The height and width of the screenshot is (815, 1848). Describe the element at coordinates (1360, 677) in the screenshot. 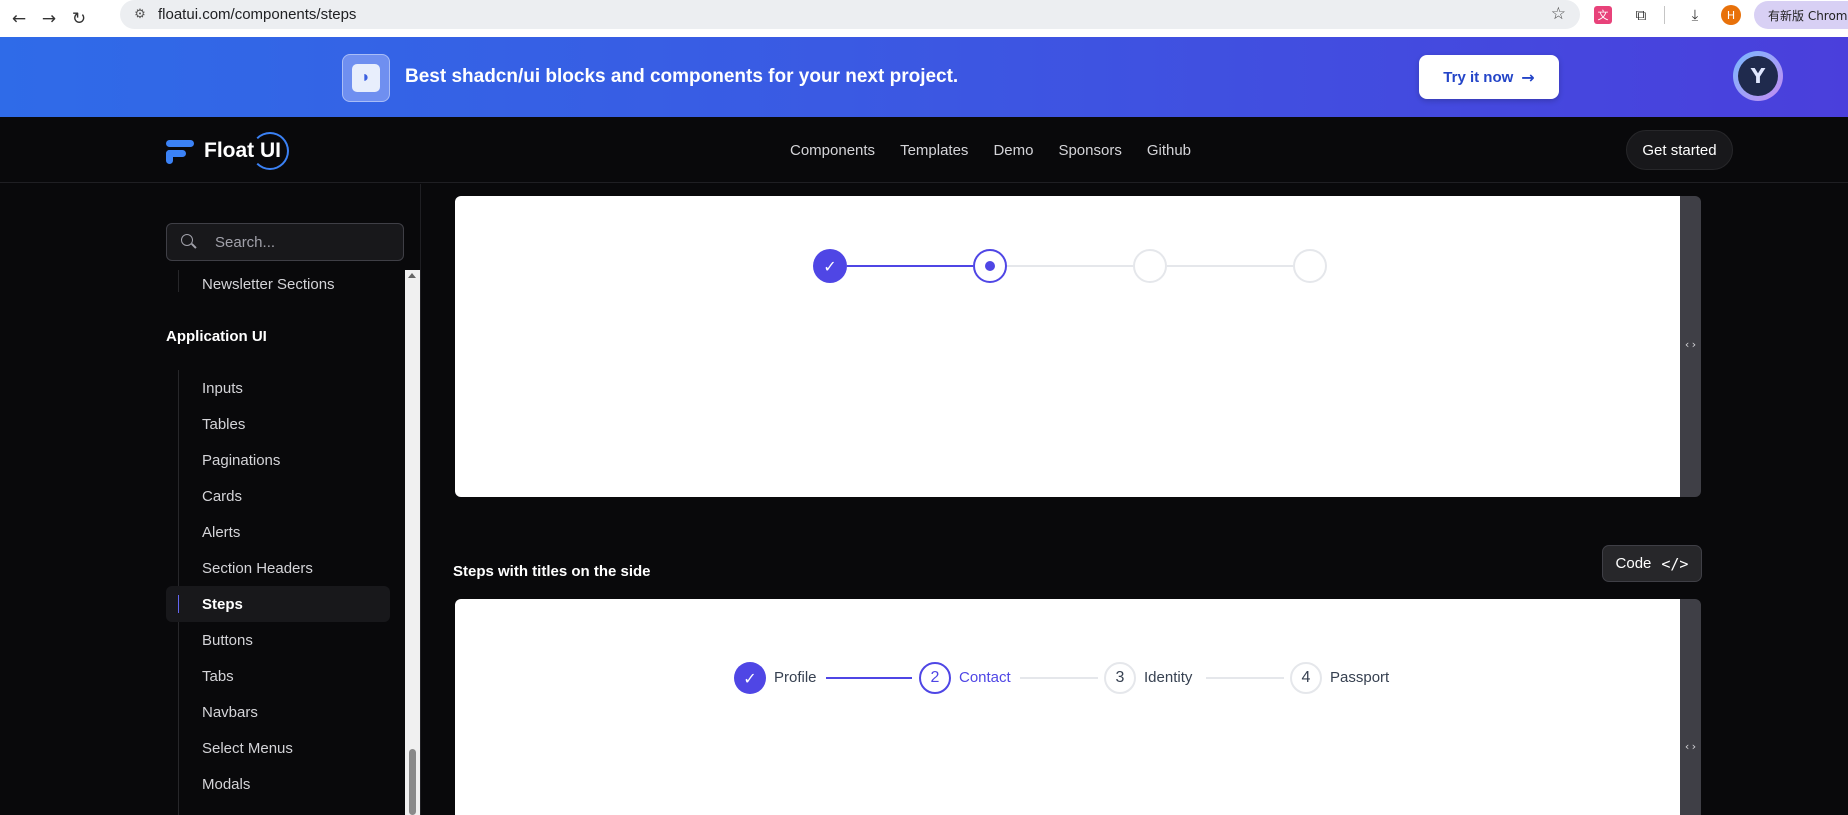

I see `step-label-passport: Passport` at that location.